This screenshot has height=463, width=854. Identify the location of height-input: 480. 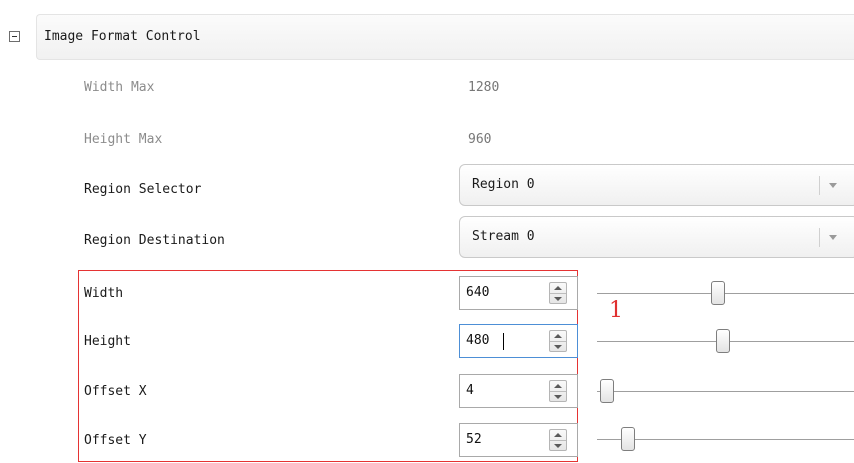
(518, 341).